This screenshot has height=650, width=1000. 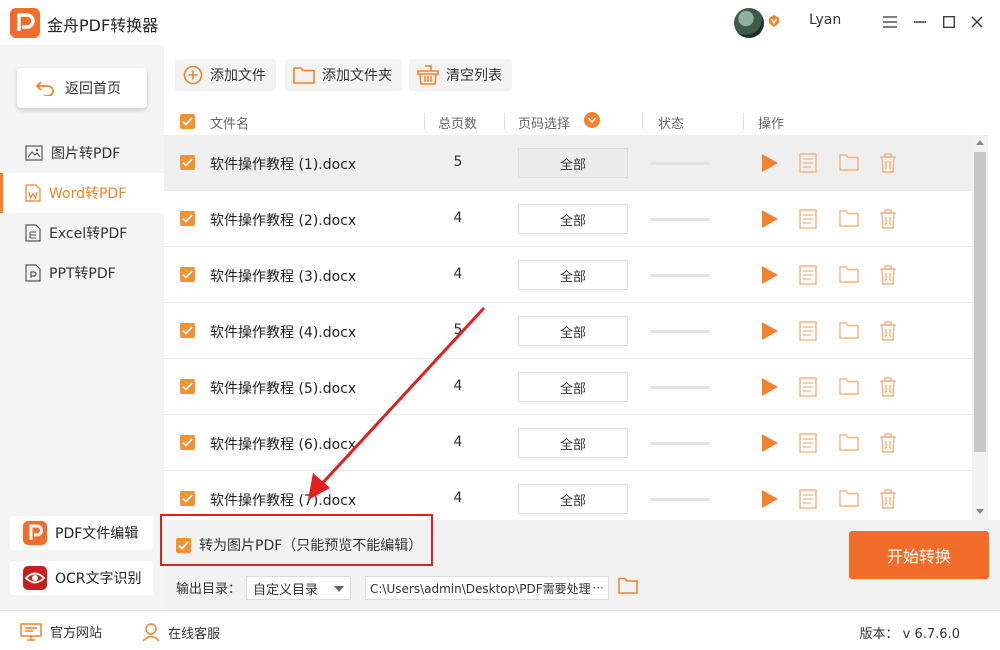 I want to click on table-row: 软件操作教程 (1).docx 5 全部, so click(x=568, y=163).